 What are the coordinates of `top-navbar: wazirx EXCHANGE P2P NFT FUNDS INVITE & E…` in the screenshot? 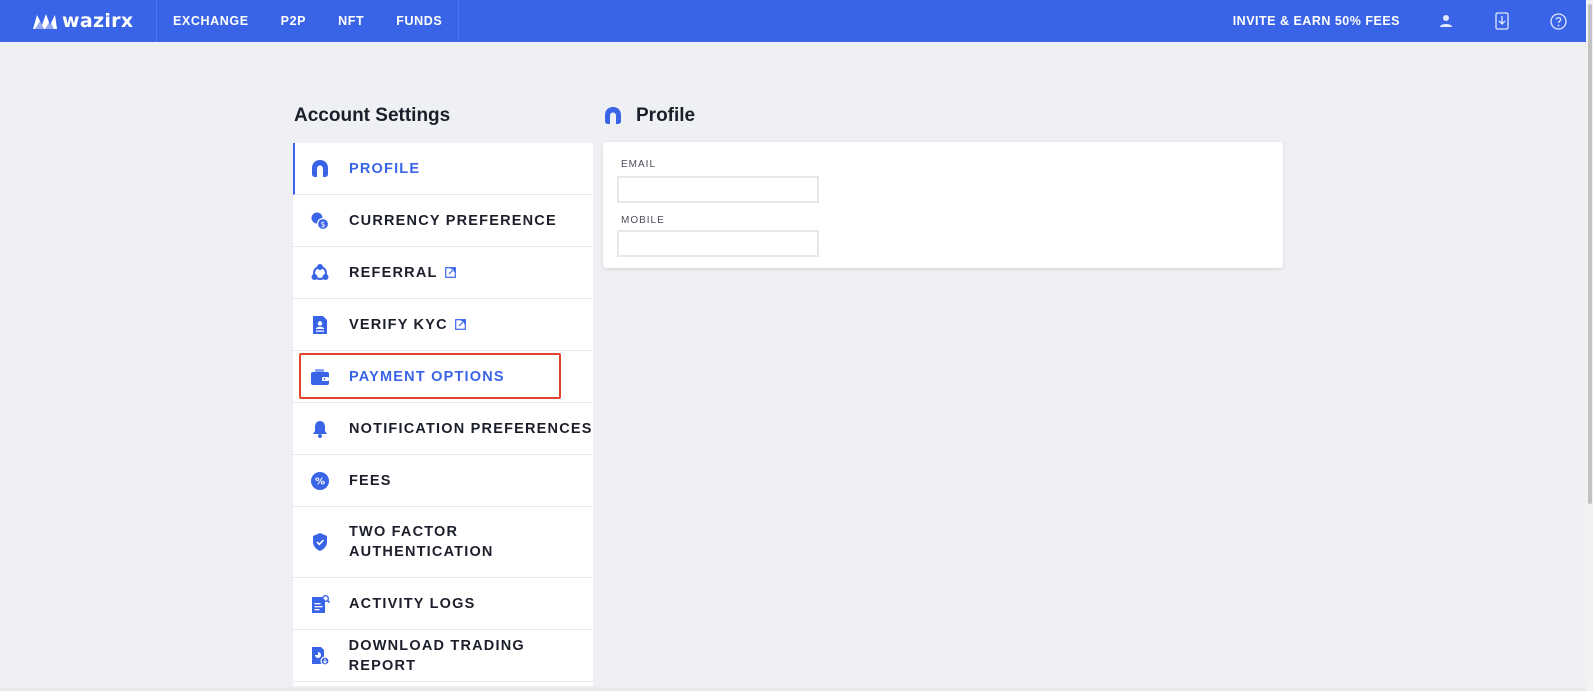 It's located at (793, 21).